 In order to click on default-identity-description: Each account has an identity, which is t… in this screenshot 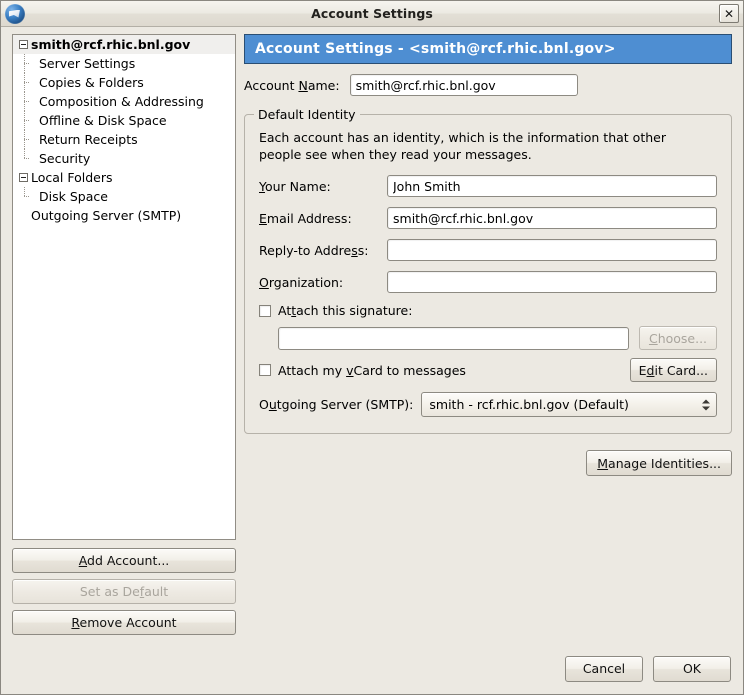, I will do `click(462, 146)`.